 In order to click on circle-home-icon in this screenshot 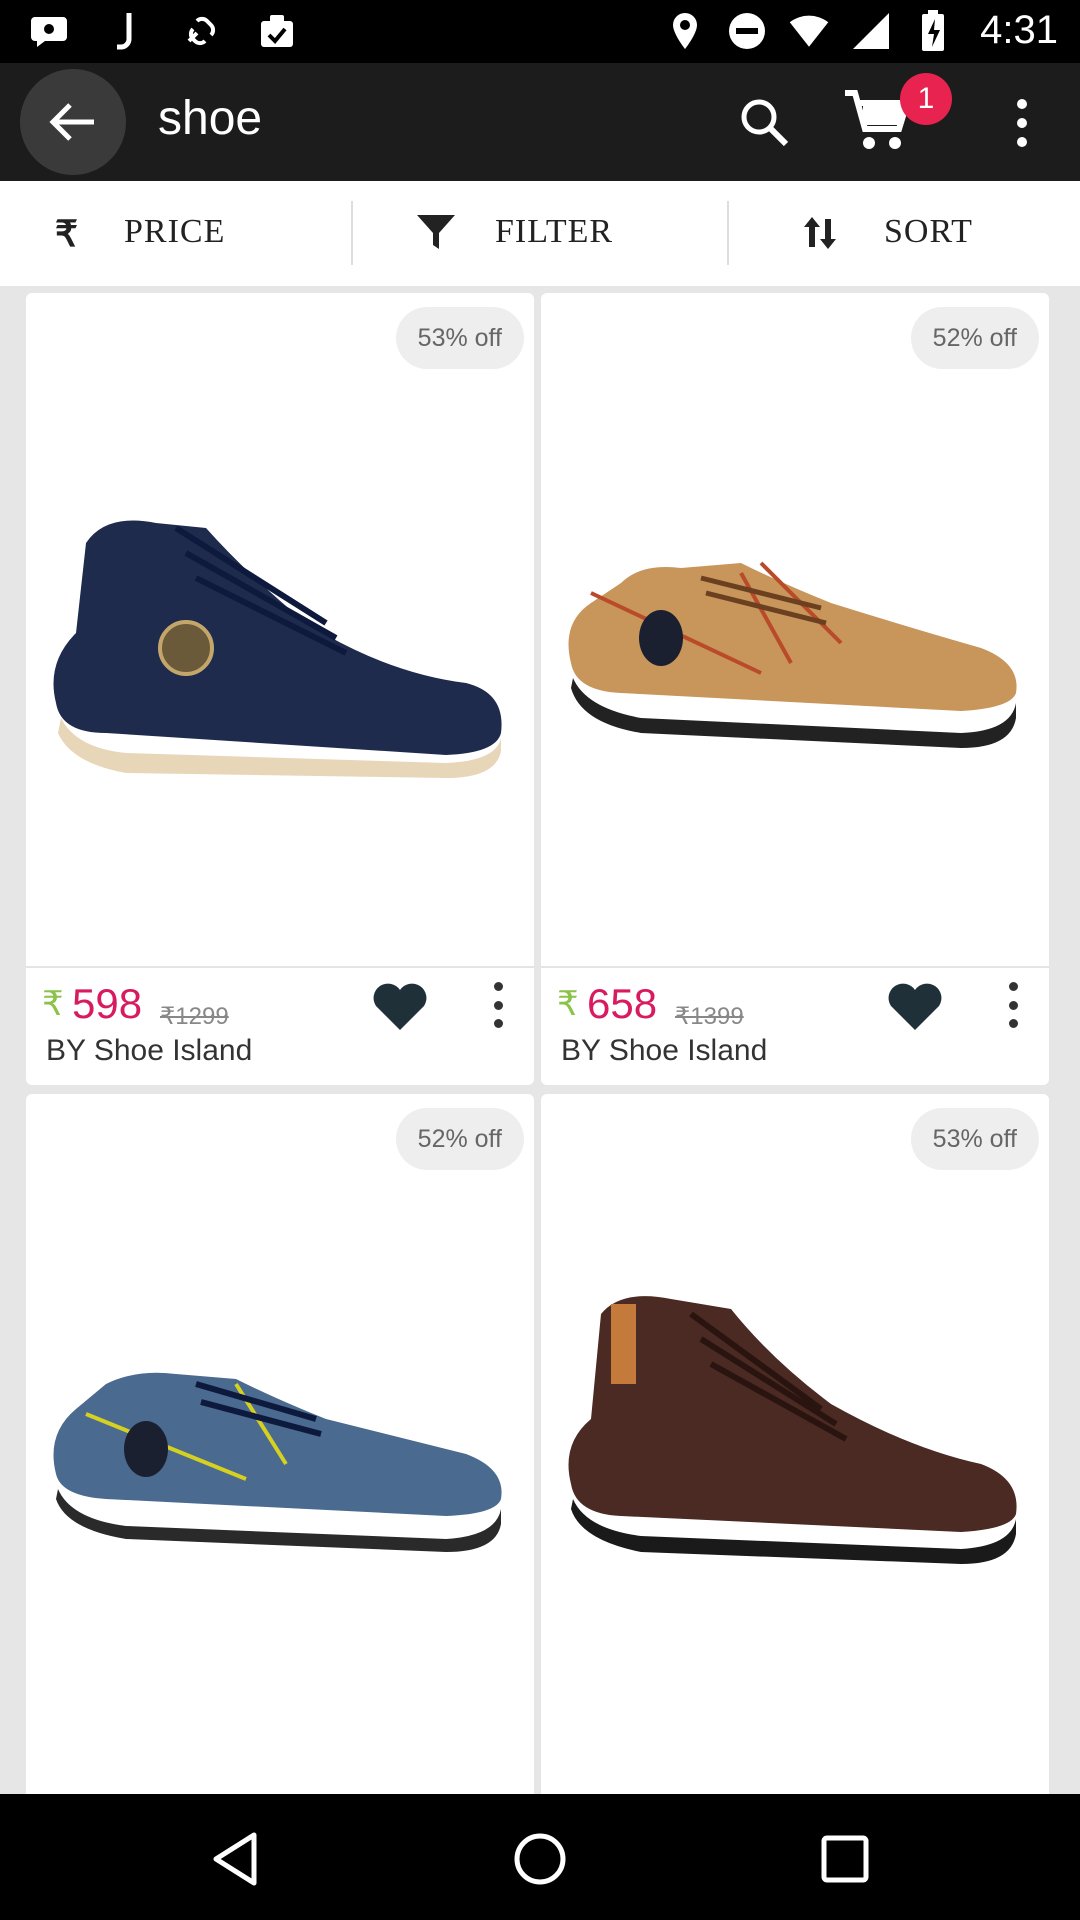, I will do `click(540, 1859)`.